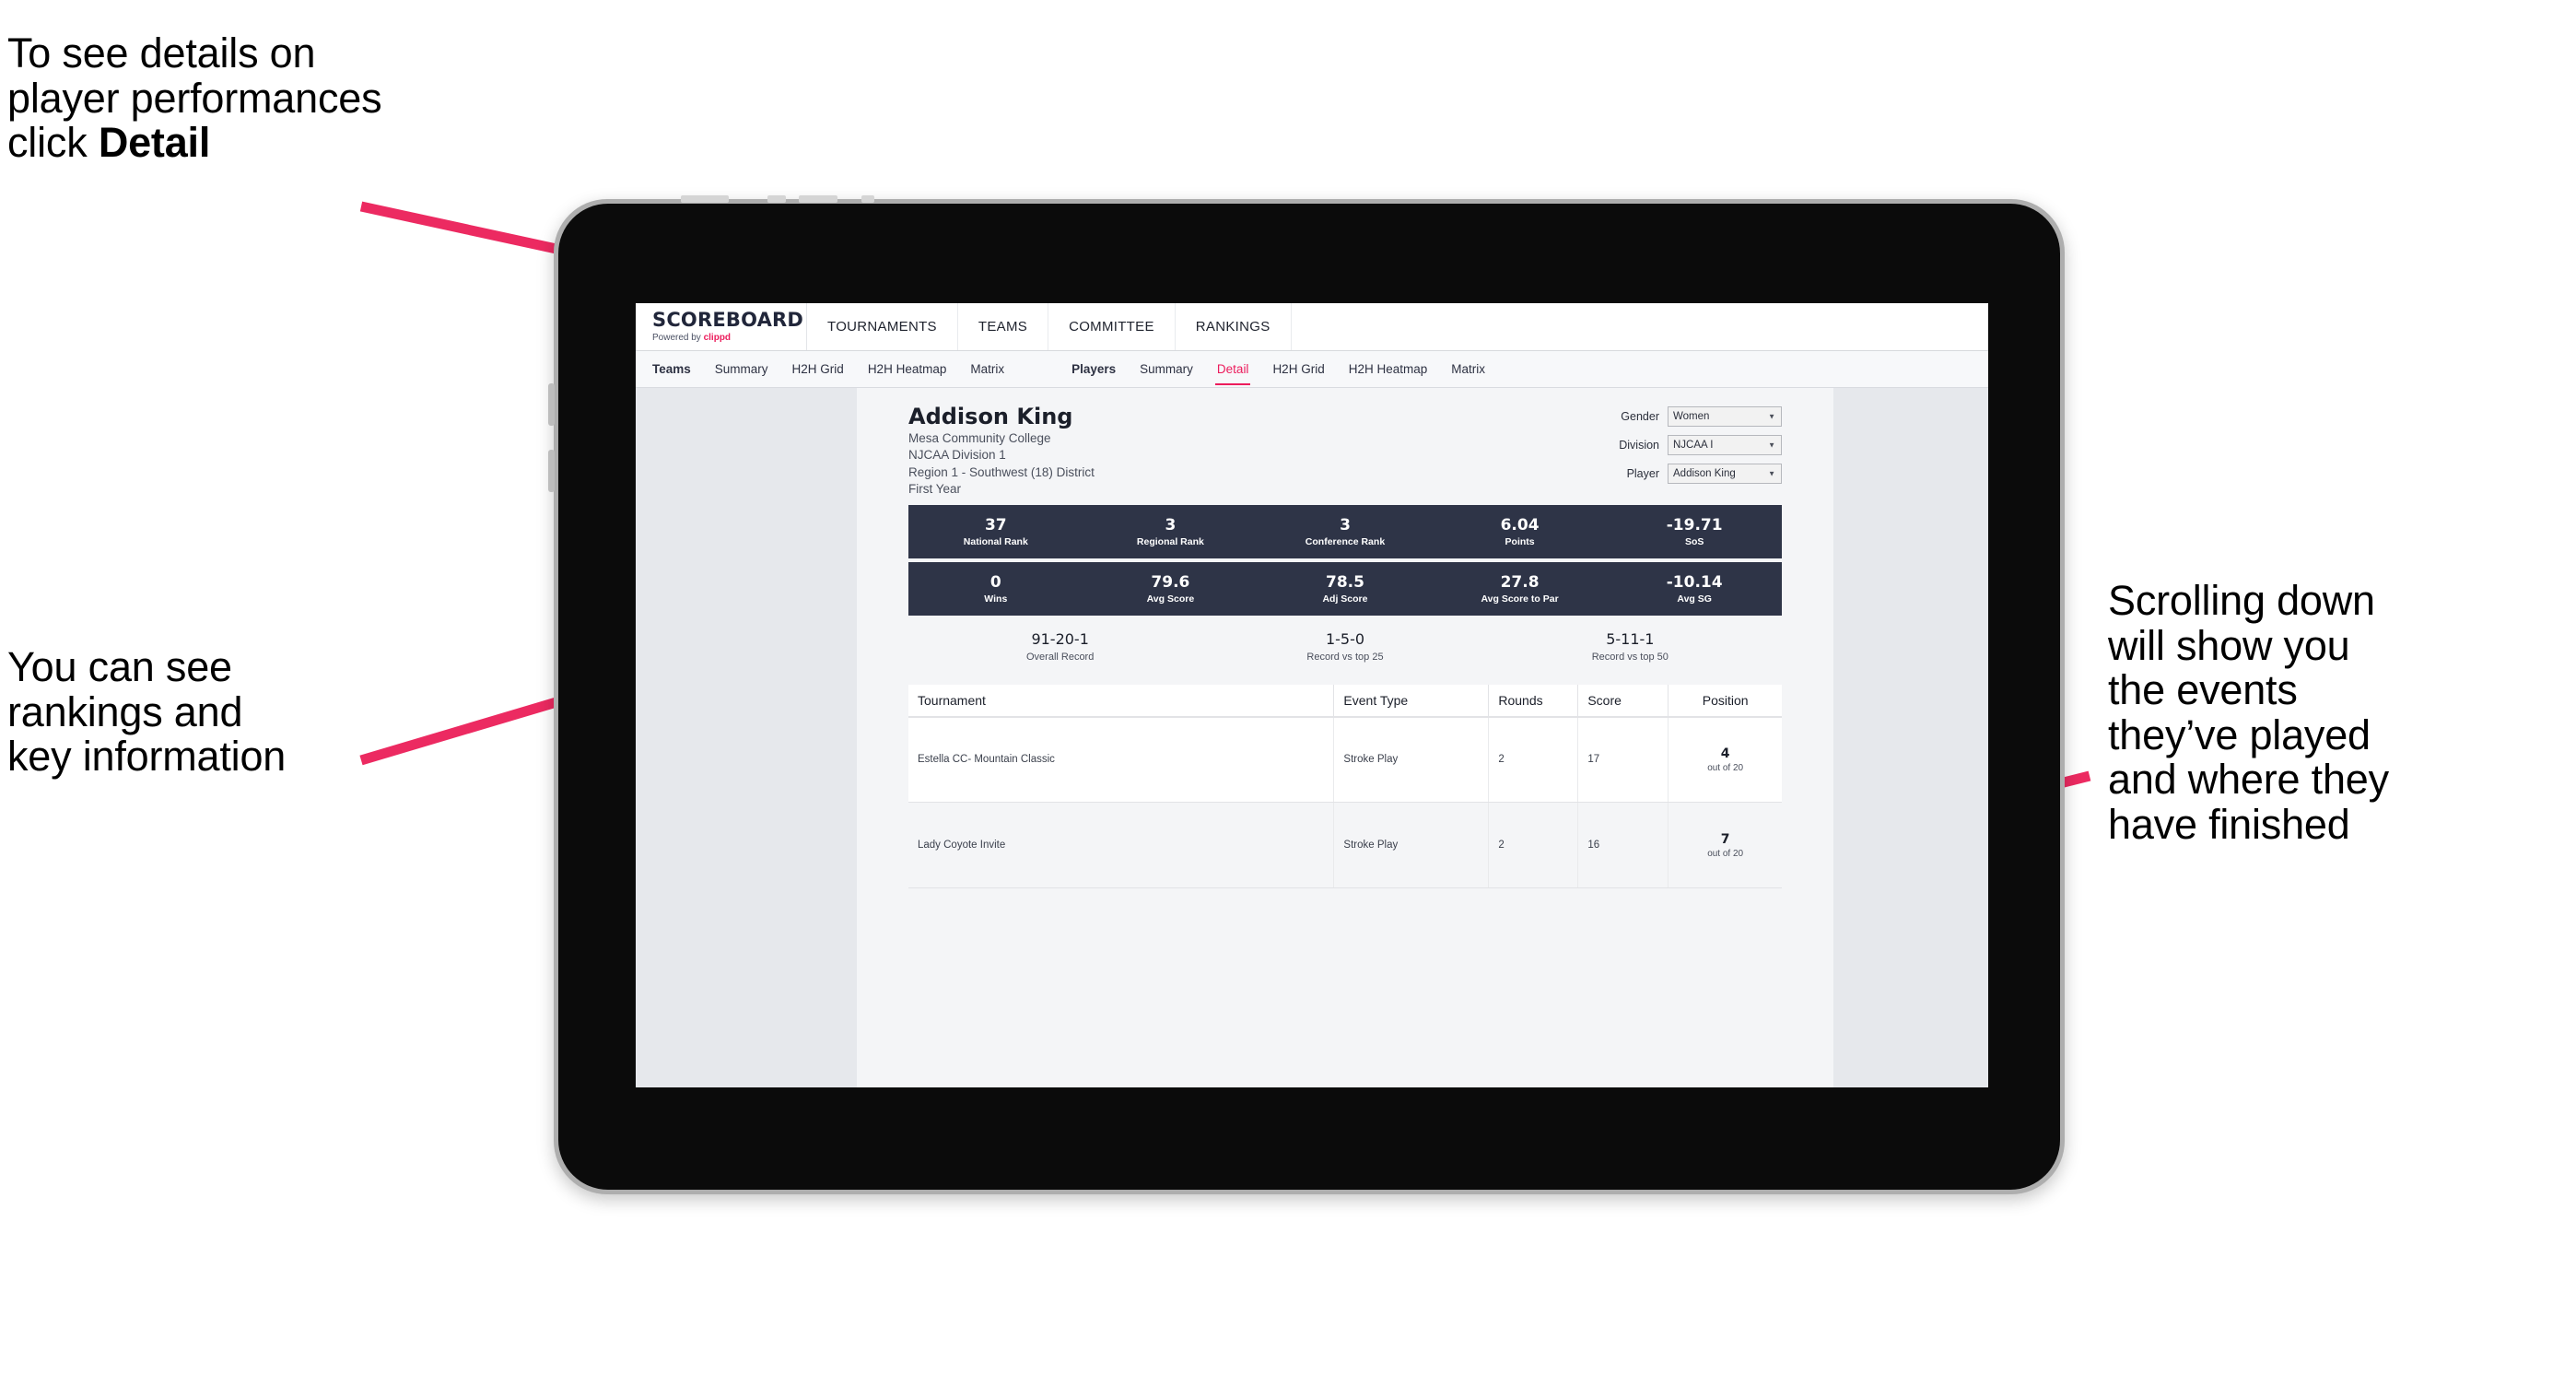 The width and height of the screenshot is (2576, 1386). Describe the element at coordinates (1725, 839) in the screenshot. I see `position-number: 7` at that location.